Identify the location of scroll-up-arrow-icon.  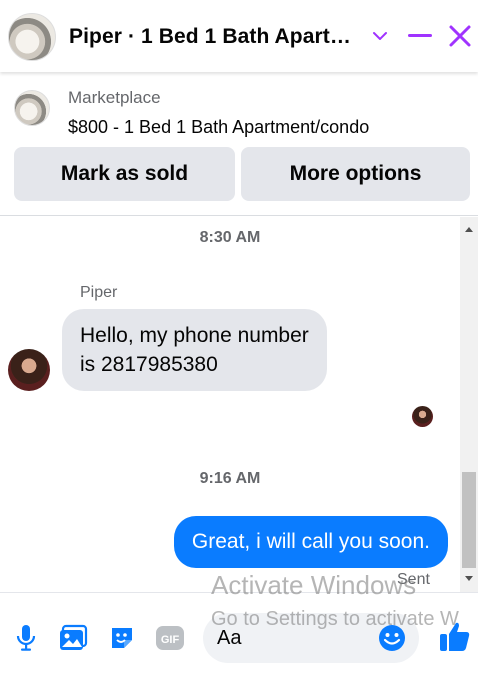
(469, 229).